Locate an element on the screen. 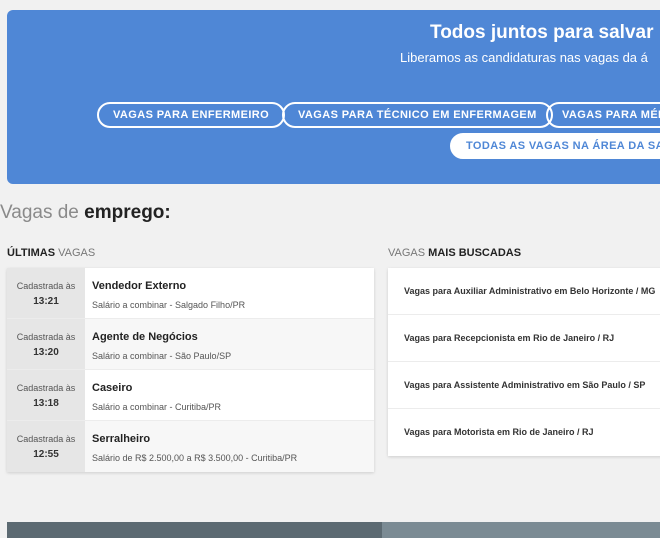 The image size is (660, 538). all-health-jobs-button: TODAS AS VAGAS NA ÁREA DA SAÚ is located at coordinates (555, 146).